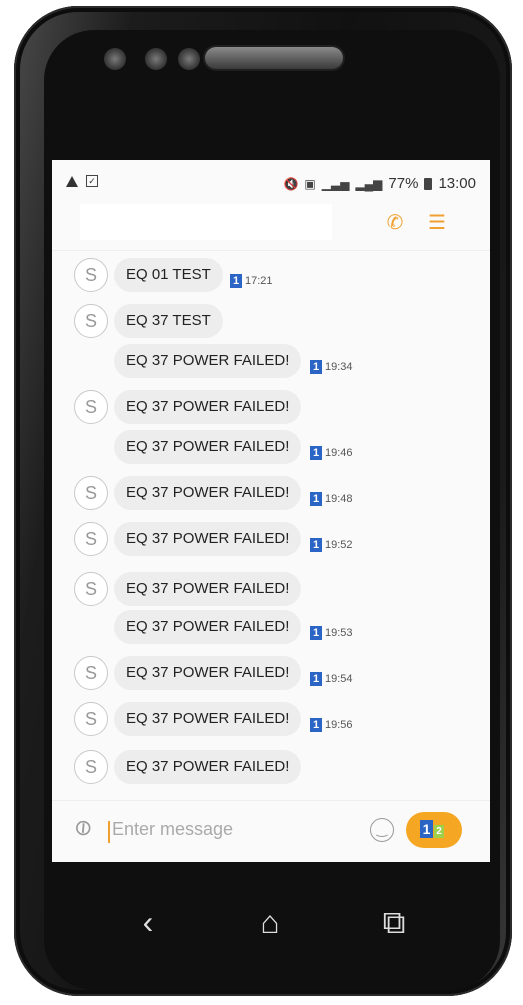 This screenshot has width=523, height=1005. What do you see at coordinates (274, 58) in the screenshot?
I see `earpiece-speaker` at bounding box center [274, 58].